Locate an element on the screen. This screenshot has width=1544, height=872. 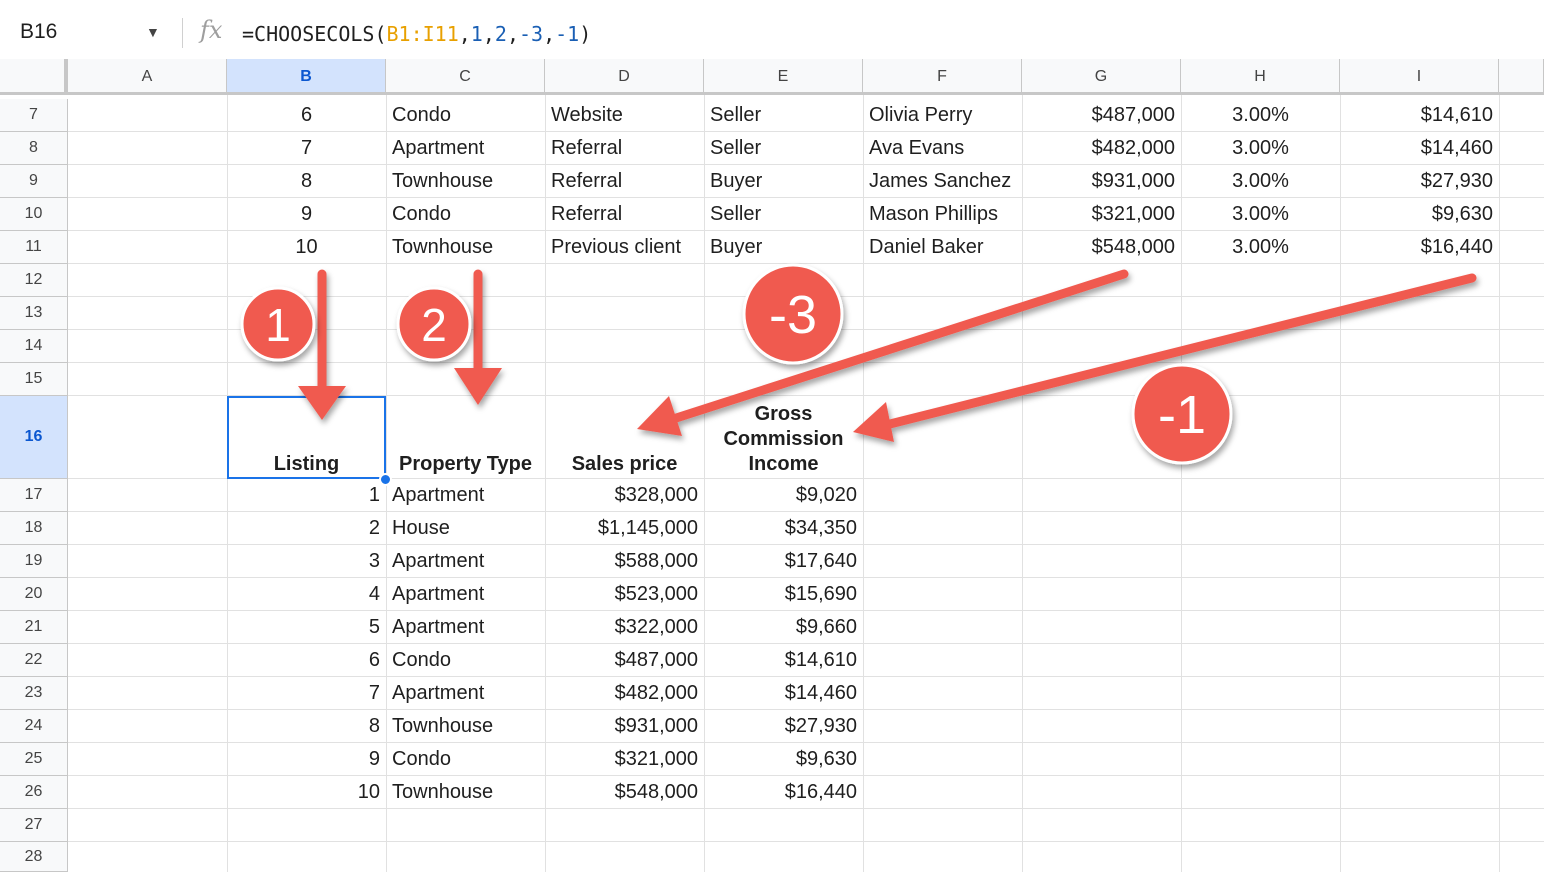
badge-neg1-label: -1 is located at coordinates (1182, 415).